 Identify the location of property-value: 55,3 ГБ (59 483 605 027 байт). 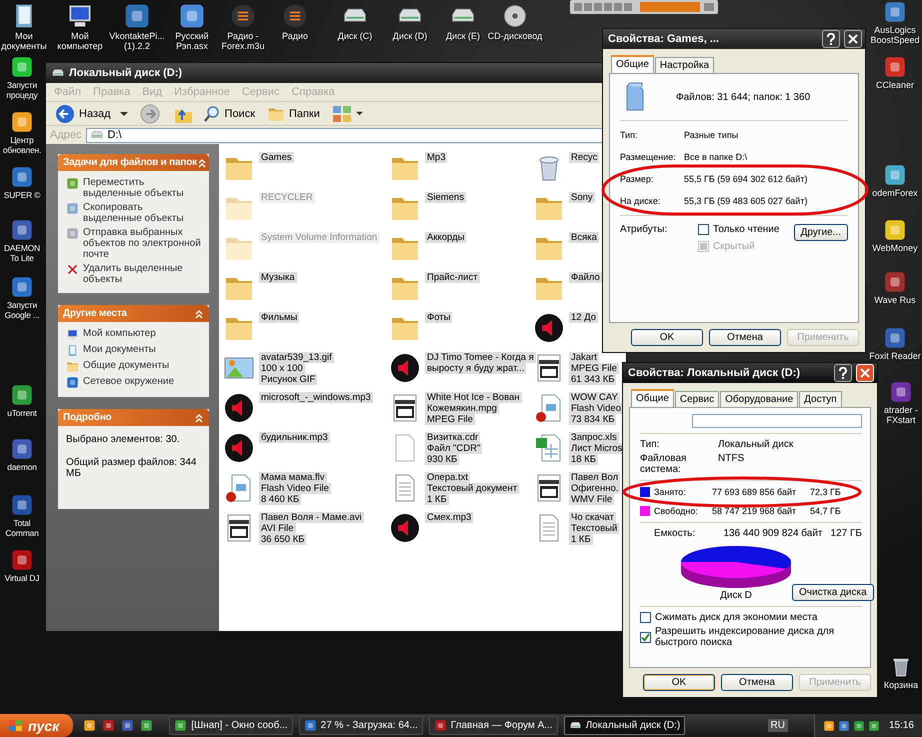
(746, 201).